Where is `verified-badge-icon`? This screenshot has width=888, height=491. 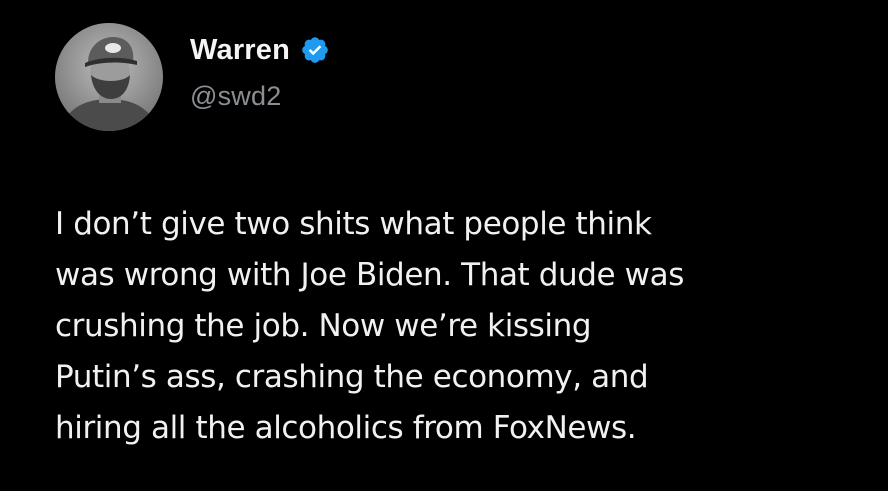 verified-badge-icon is located at coordinates (315, 50).